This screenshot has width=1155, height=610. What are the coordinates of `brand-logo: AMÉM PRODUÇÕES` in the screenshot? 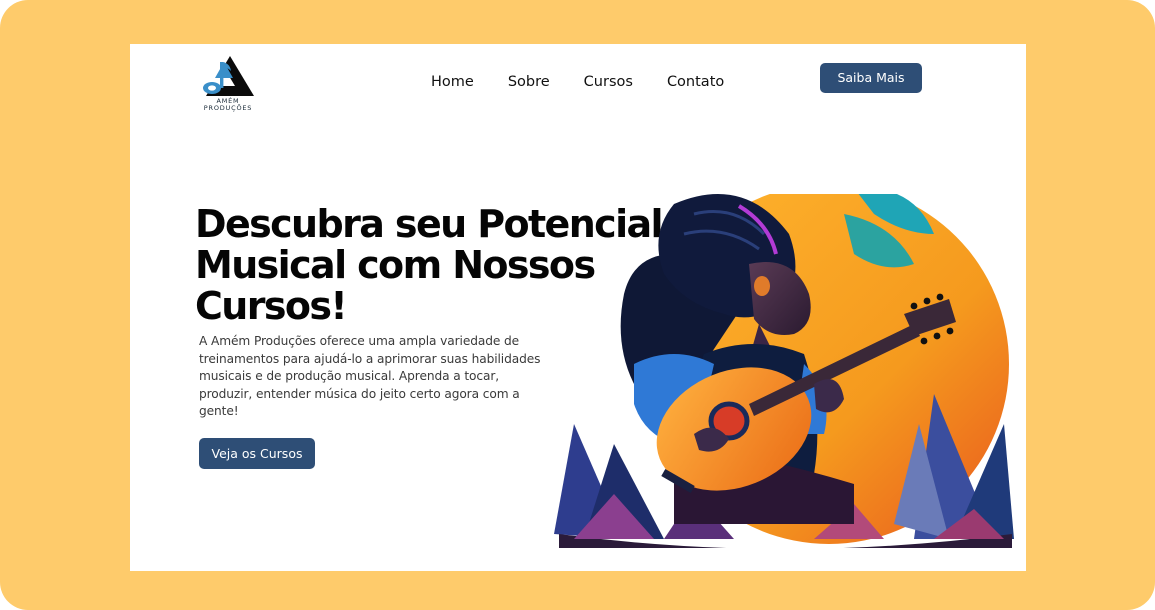 It's located at (228, 83).